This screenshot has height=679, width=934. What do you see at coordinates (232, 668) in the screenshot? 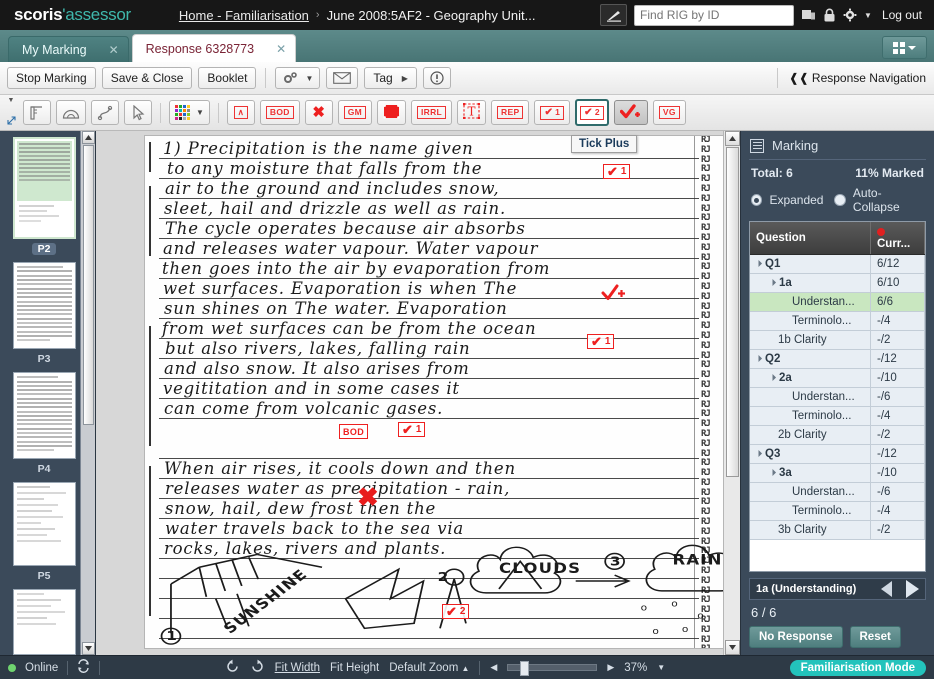
I see `rotate-left-icon` at bounding box center [232, 668].